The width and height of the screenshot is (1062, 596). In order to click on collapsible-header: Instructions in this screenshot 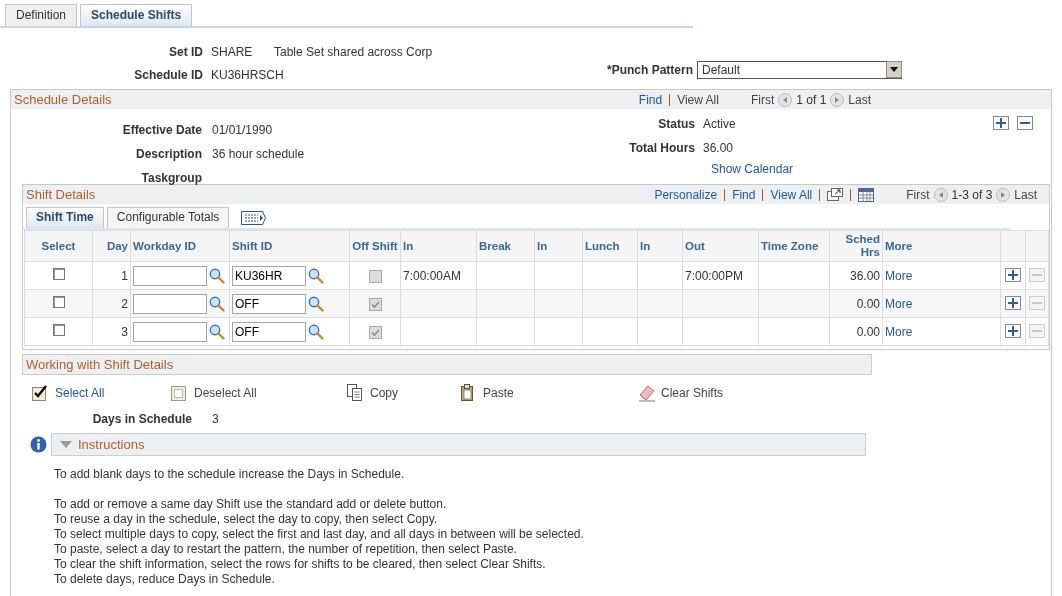, I will do `click(458, 444)`.